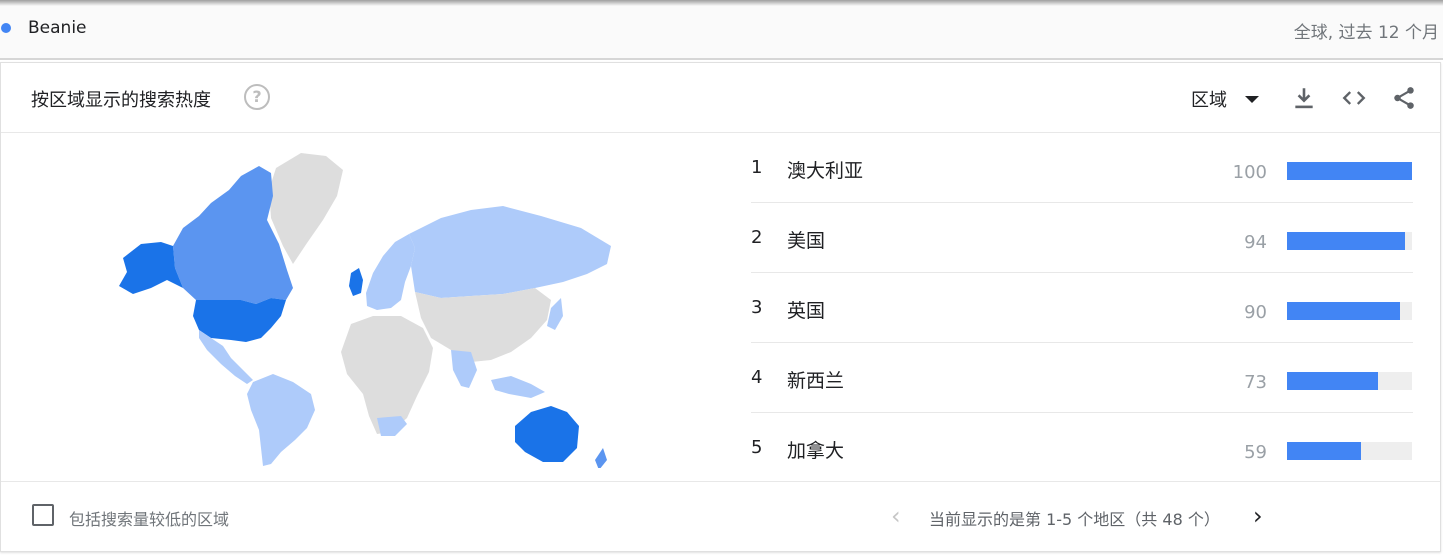 The height and width of the screenshot is (556, 1443). What do you see at coordinates (547, 434) in the screenshot?
I see `map-region-australia` at bounding box center [547, 434].